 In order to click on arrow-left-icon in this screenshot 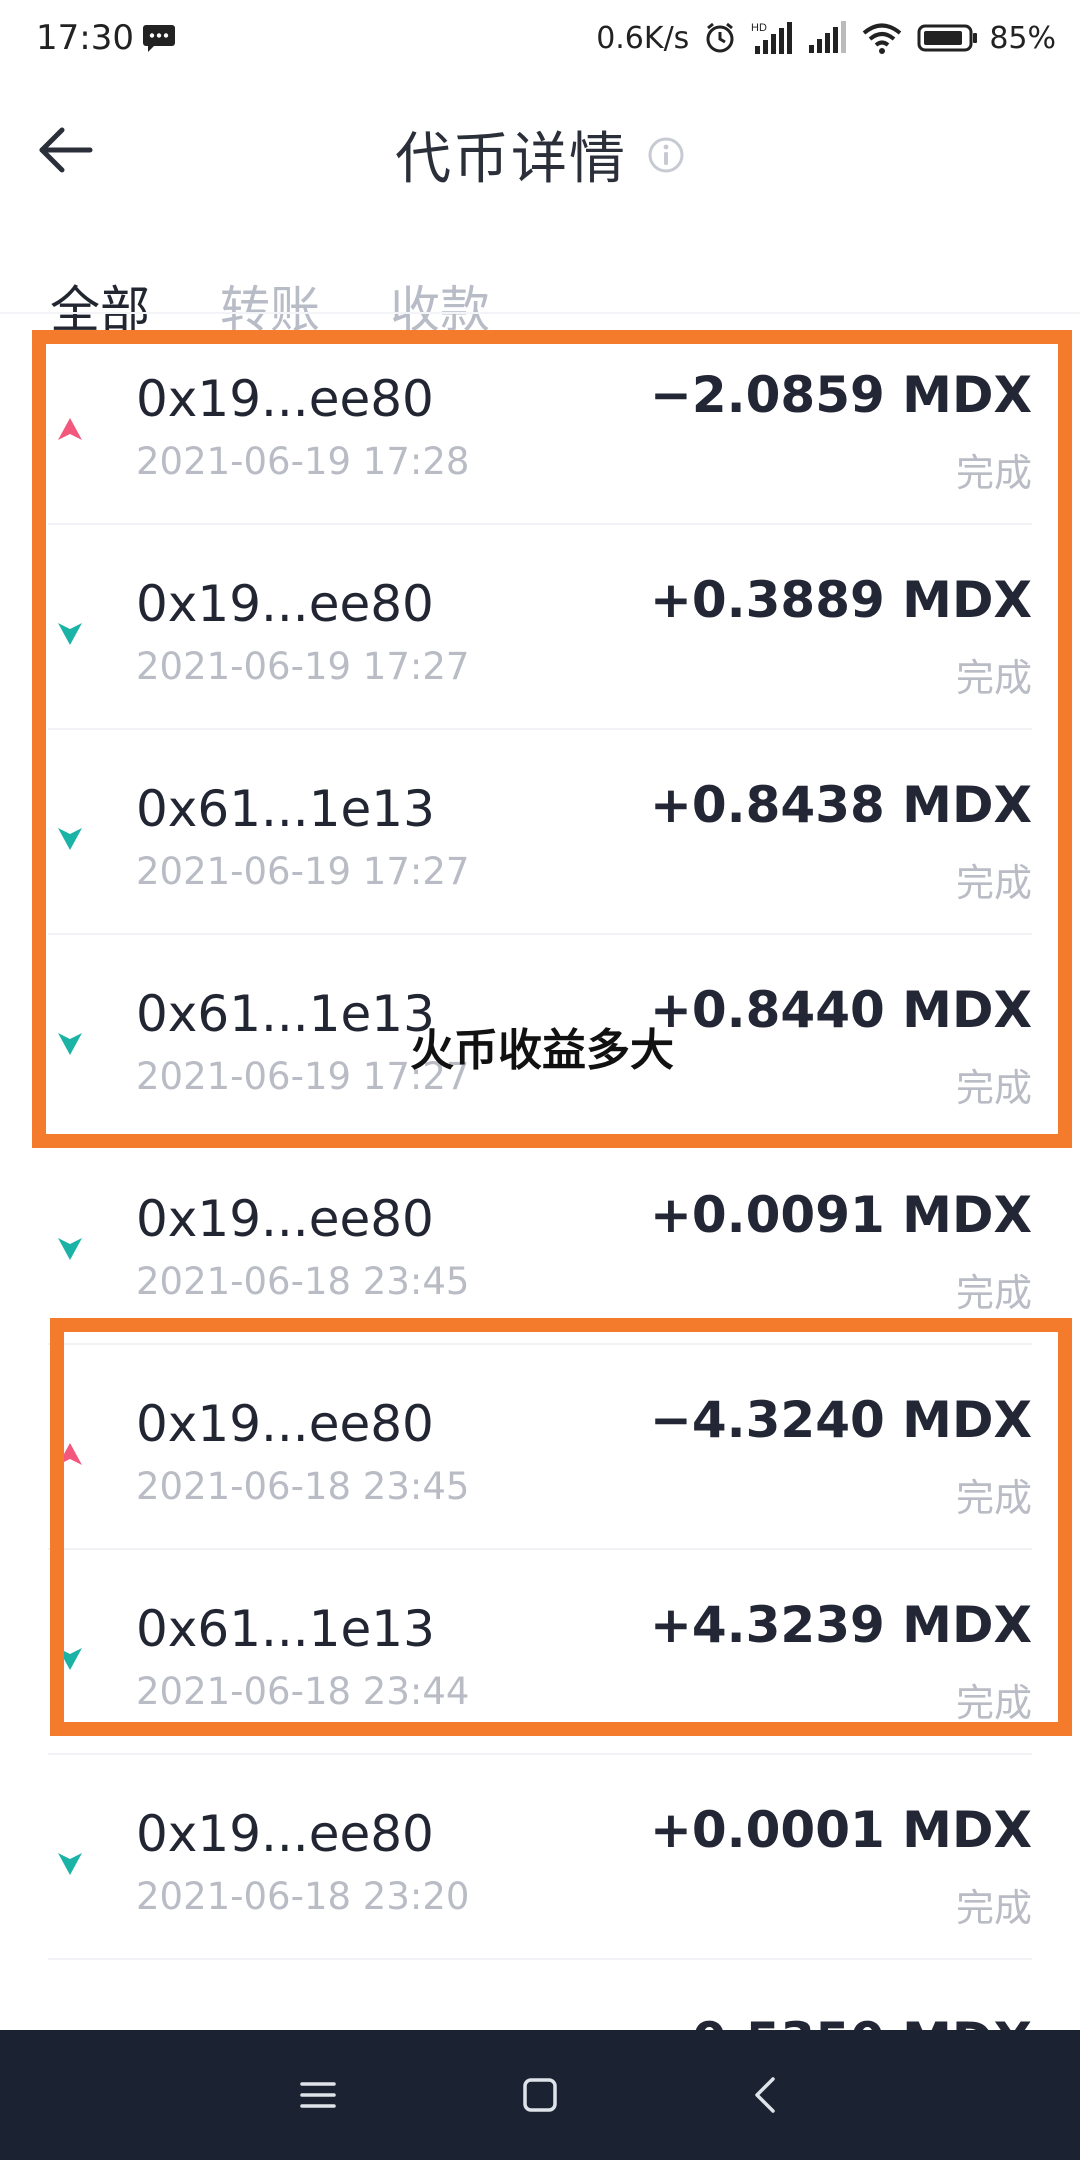, I will do `click(66, 150)`.